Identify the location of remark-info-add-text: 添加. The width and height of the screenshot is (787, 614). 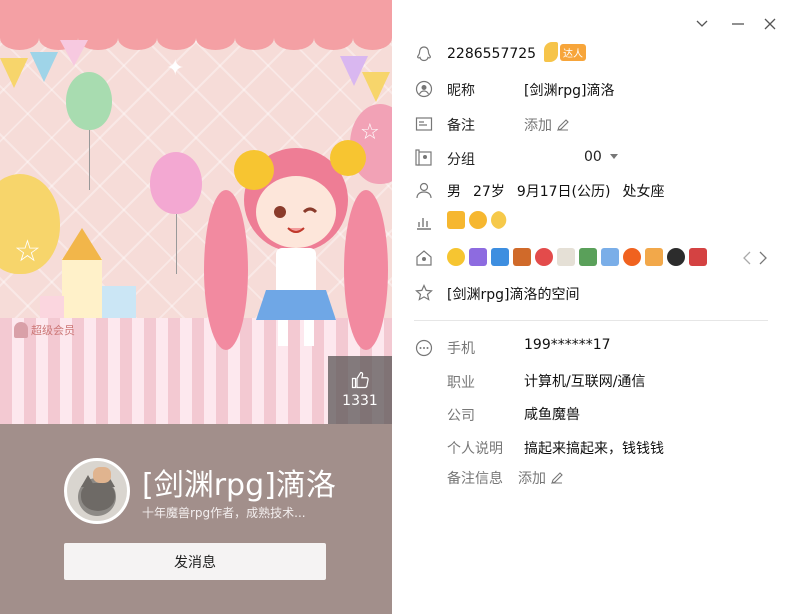
(532, 479).